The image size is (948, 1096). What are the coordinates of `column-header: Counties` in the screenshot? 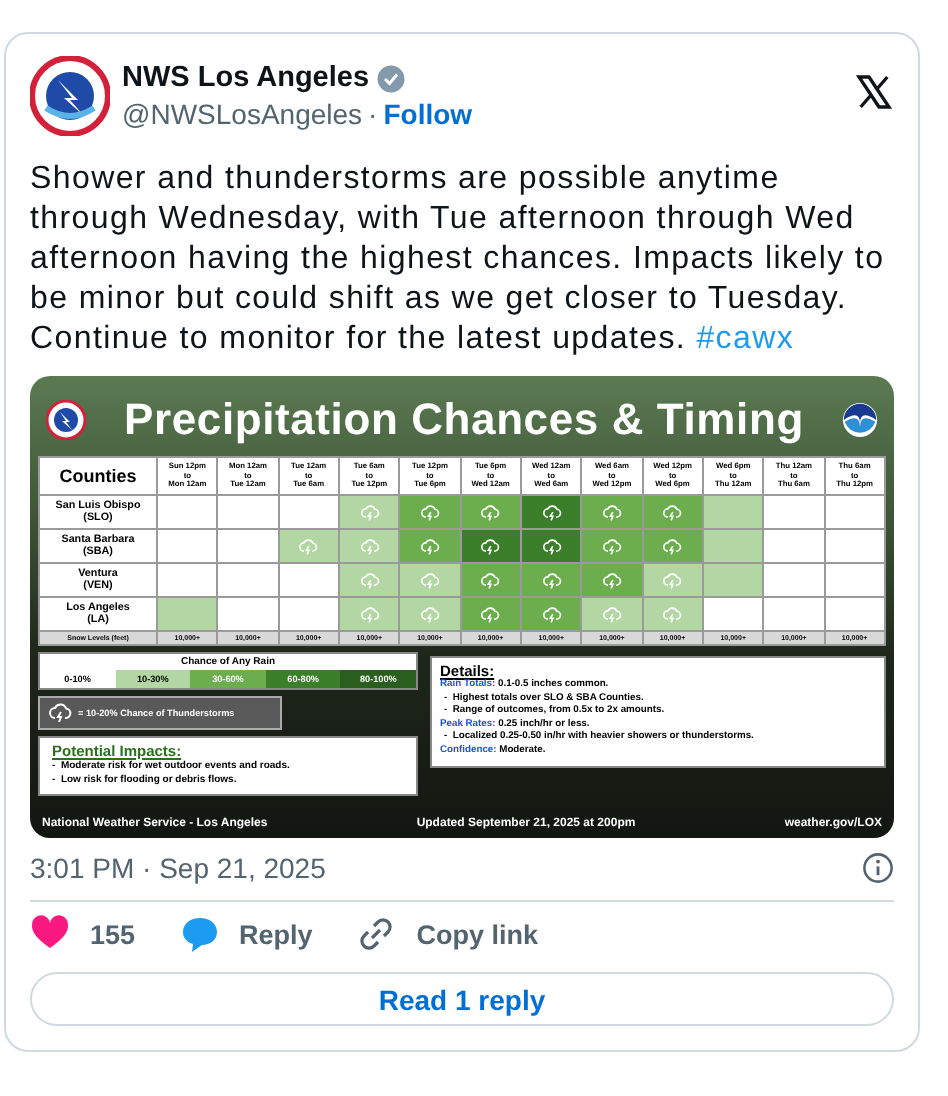 It's located at (98, 476).